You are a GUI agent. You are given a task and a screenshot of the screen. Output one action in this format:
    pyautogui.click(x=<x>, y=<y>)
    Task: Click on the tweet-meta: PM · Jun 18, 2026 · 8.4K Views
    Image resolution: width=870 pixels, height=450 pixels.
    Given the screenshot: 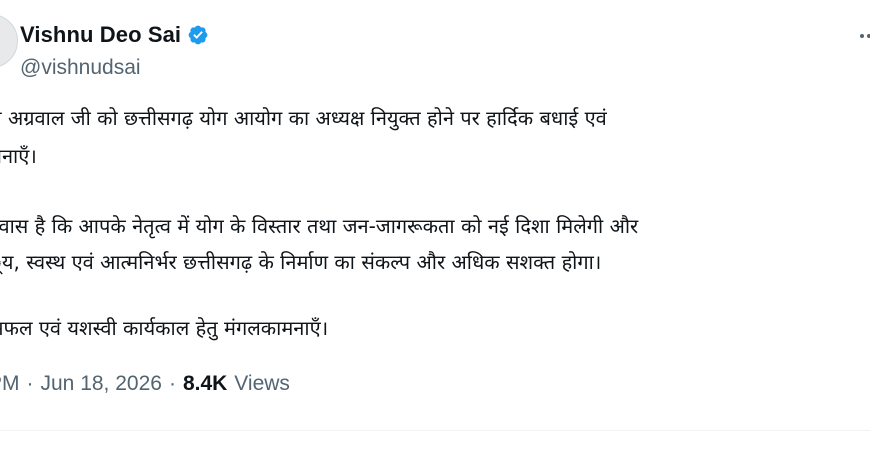 What is the action you would take?
    pyautogui.click(x=145, y=384)
    